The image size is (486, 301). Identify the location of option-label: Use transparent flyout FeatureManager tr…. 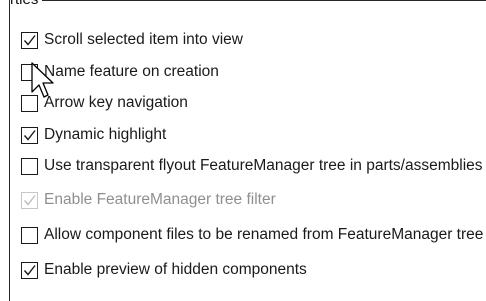
(263, 165).